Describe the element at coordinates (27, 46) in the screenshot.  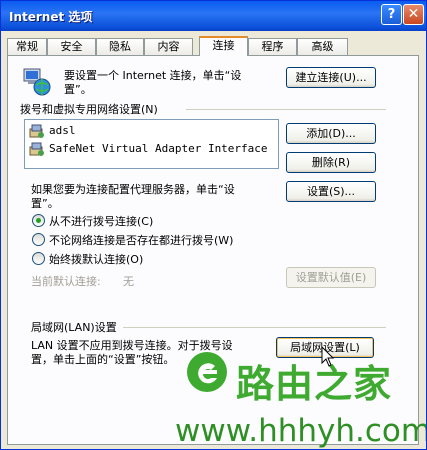
I see `tab-general: 常规` at that location.